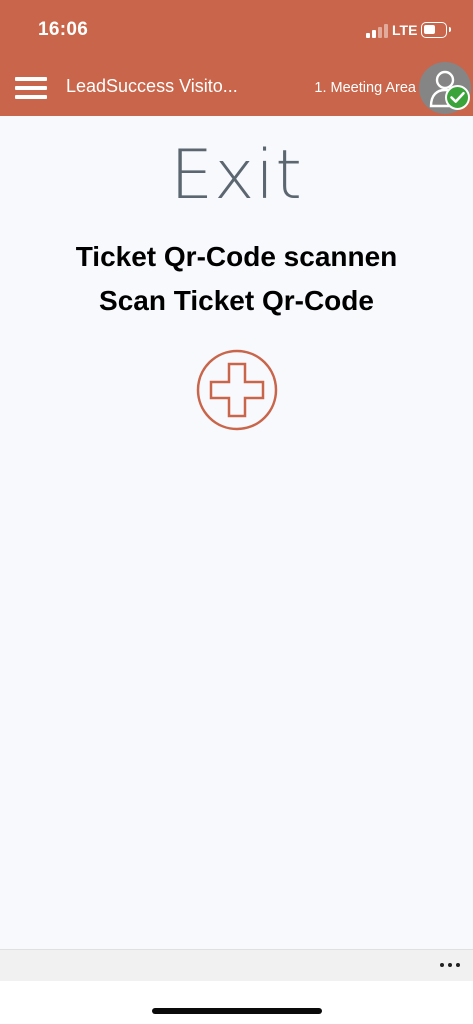 Image resolution: width=473 pixels, height=1024 pixels. Describe the element at coordinates (457, 97) in the screenshot. I see `checkmark-icon` at that location.